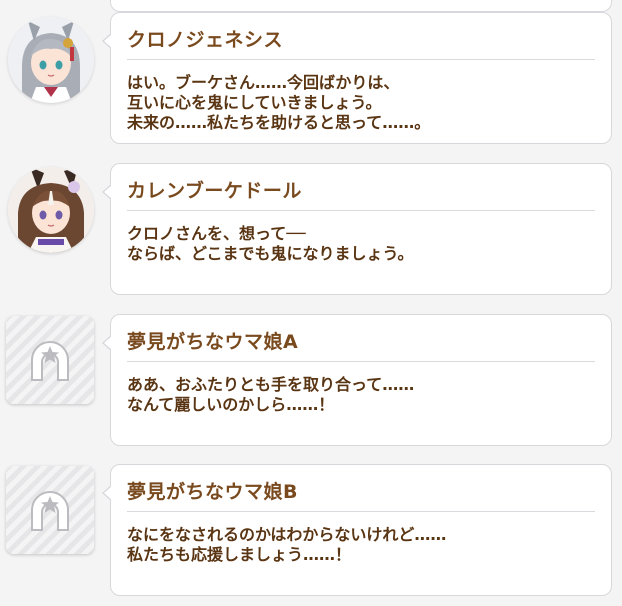  I want to click on speaker-name: 夢見がちなウマ娘A, so click(213, 342).